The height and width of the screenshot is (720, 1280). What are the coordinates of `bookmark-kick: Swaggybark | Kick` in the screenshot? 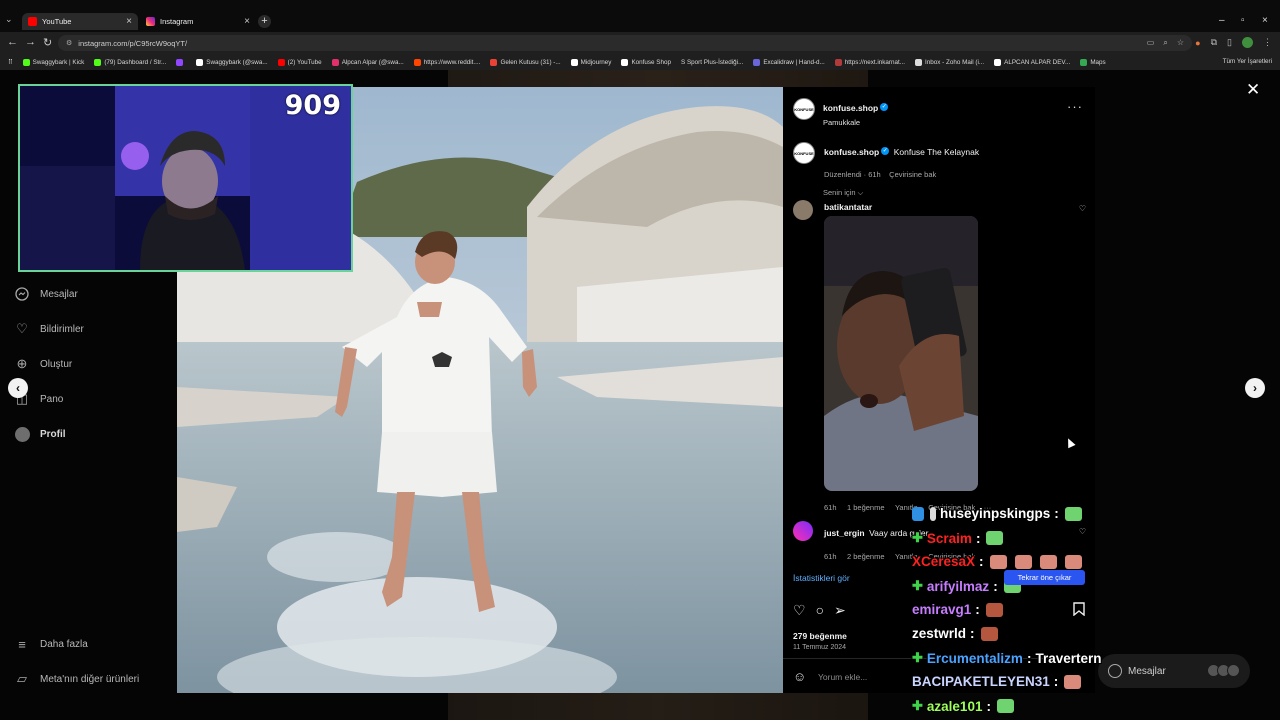 It's located at (53, 62).